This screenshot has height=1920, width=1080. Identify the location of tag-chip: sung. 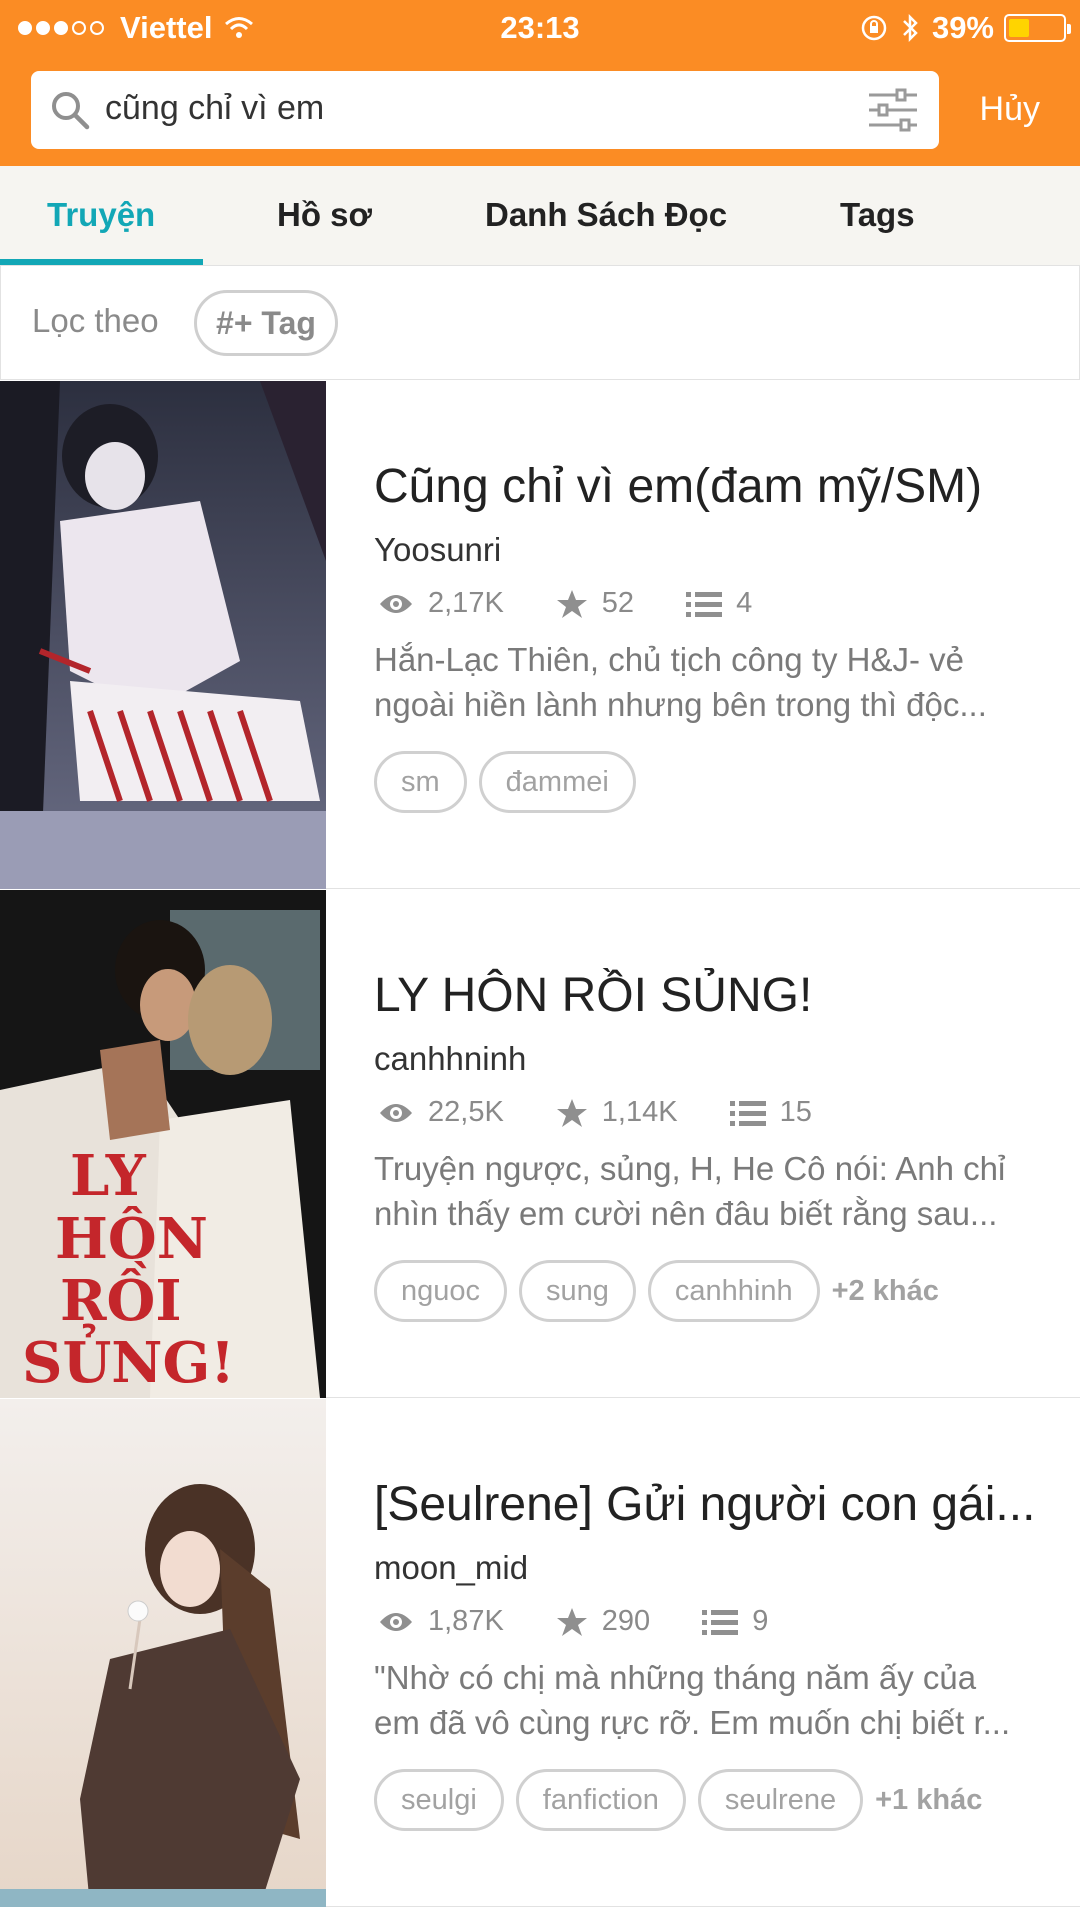
(577, 1291).